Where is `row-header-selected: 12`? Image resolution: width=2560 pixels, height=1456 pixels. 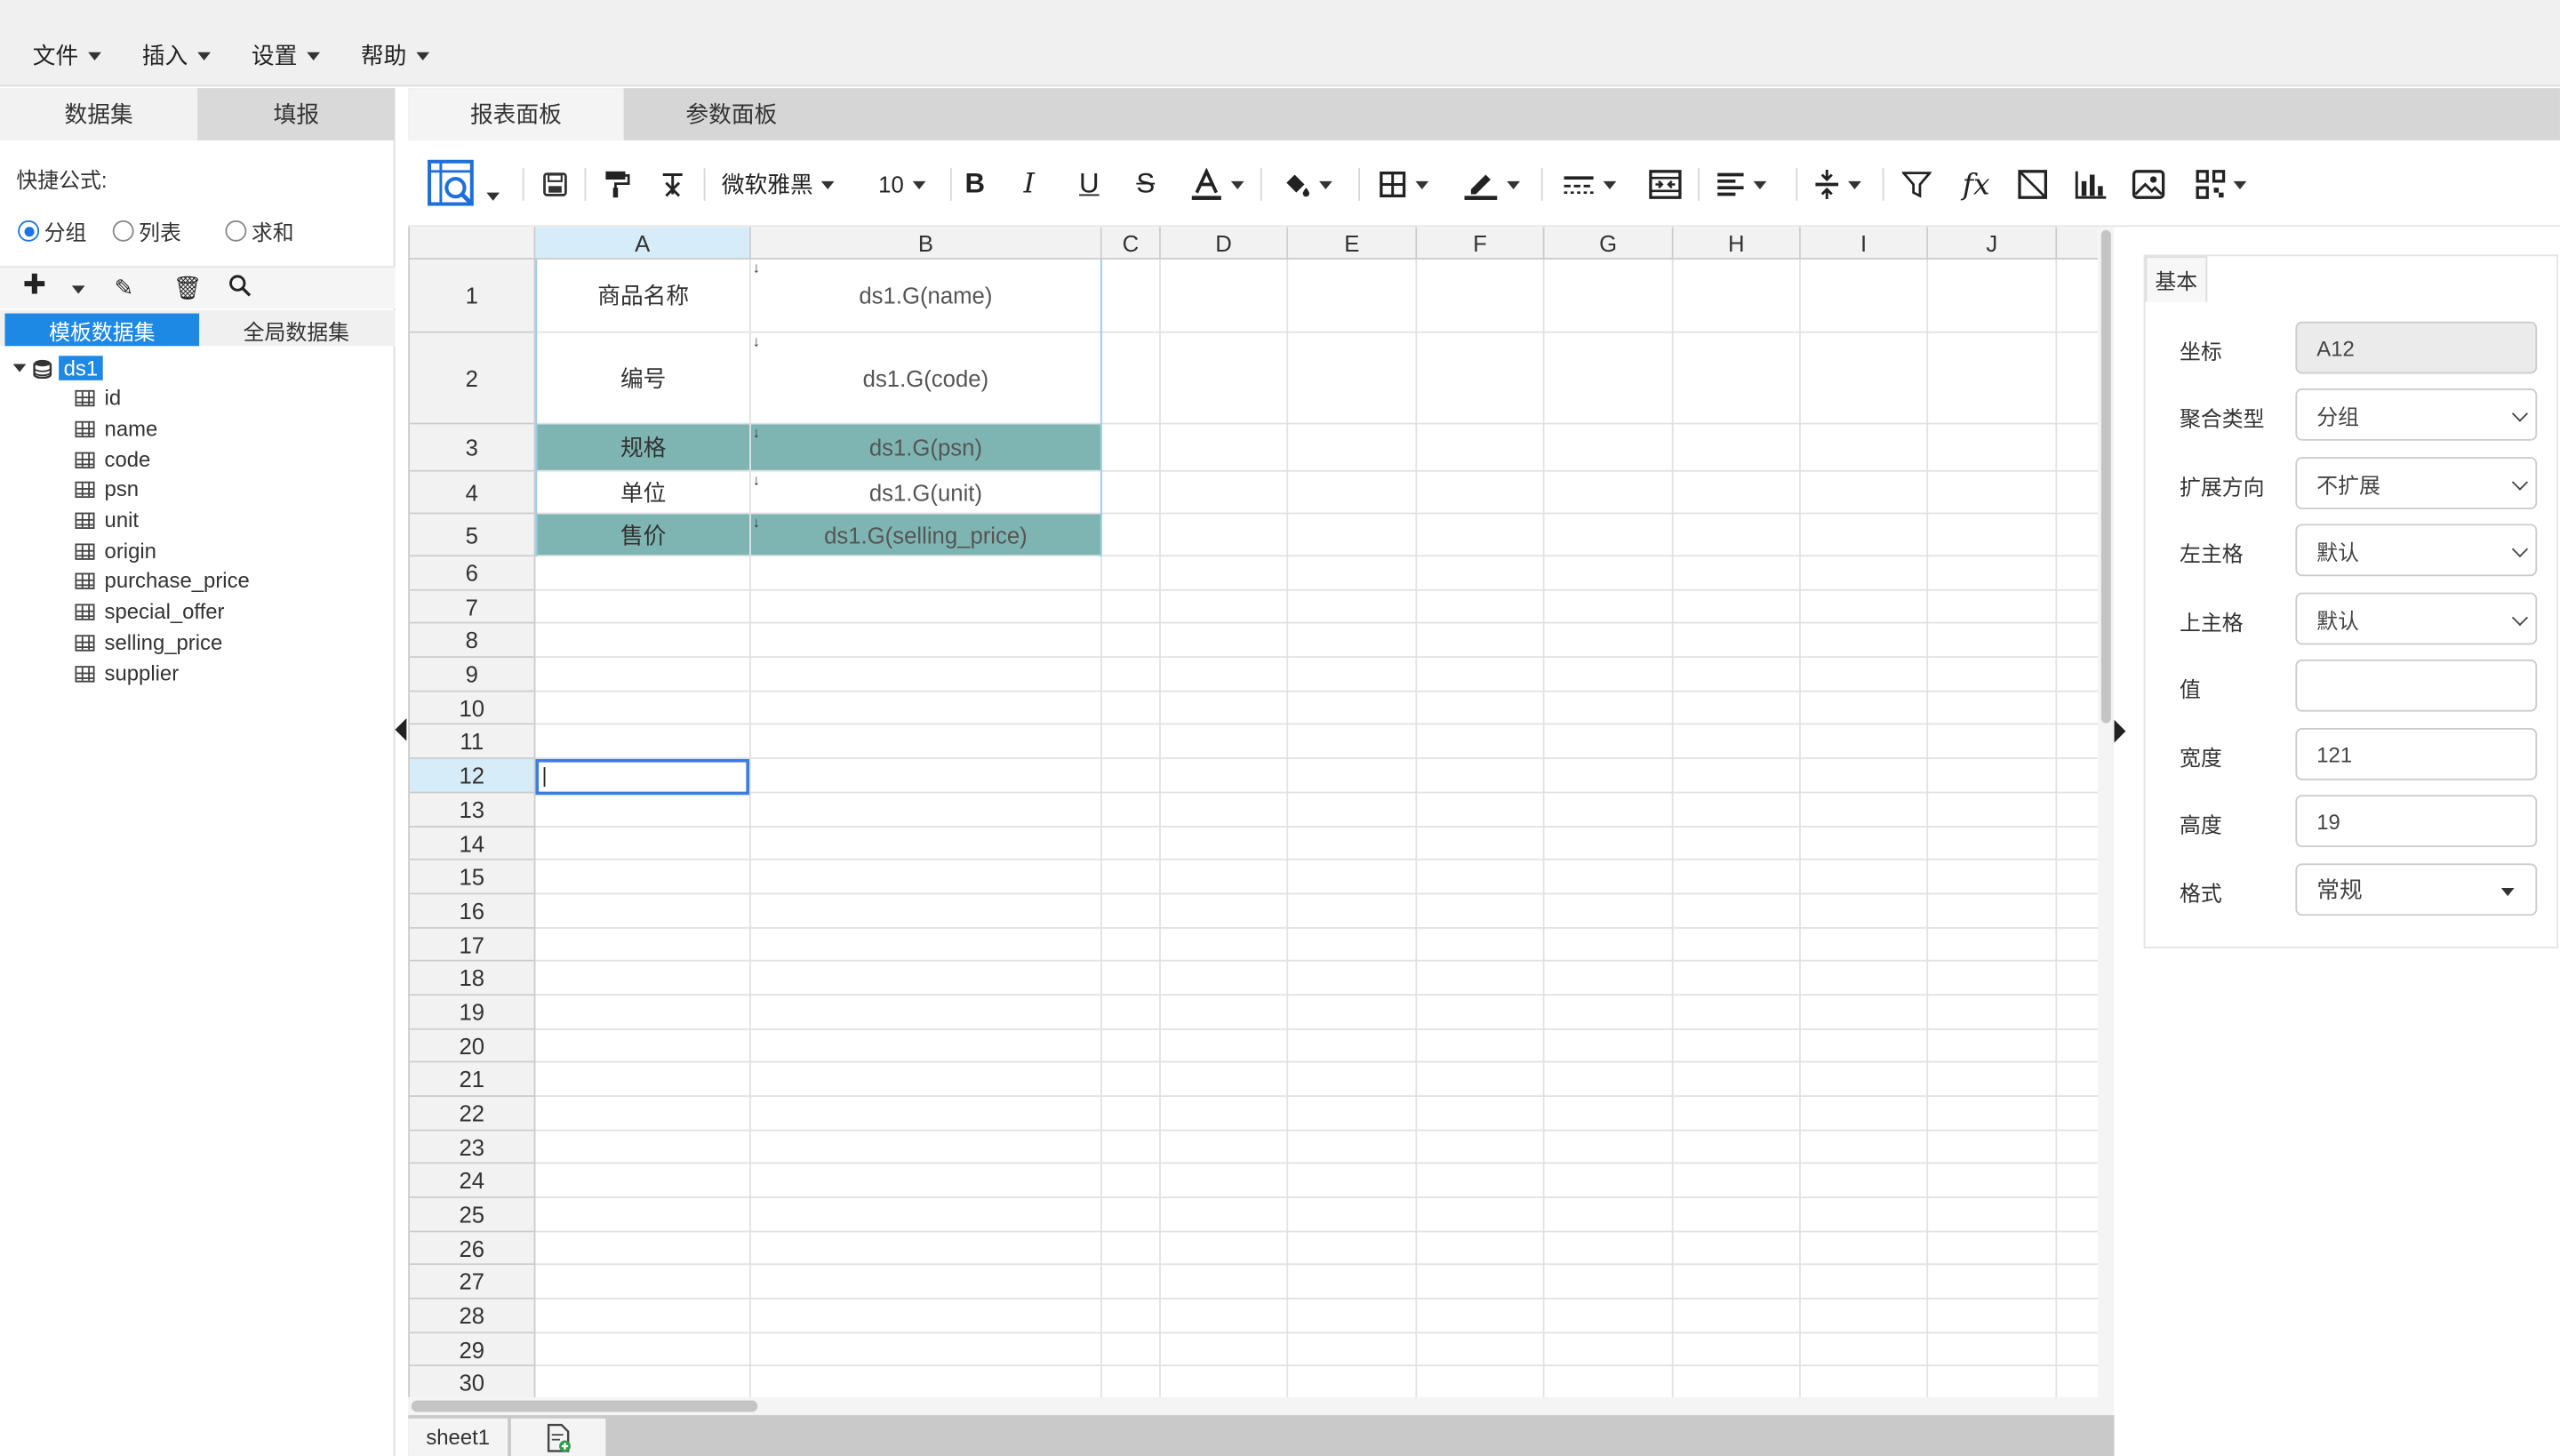
row-header-selected: 12 is located at coordinates (473, 776).